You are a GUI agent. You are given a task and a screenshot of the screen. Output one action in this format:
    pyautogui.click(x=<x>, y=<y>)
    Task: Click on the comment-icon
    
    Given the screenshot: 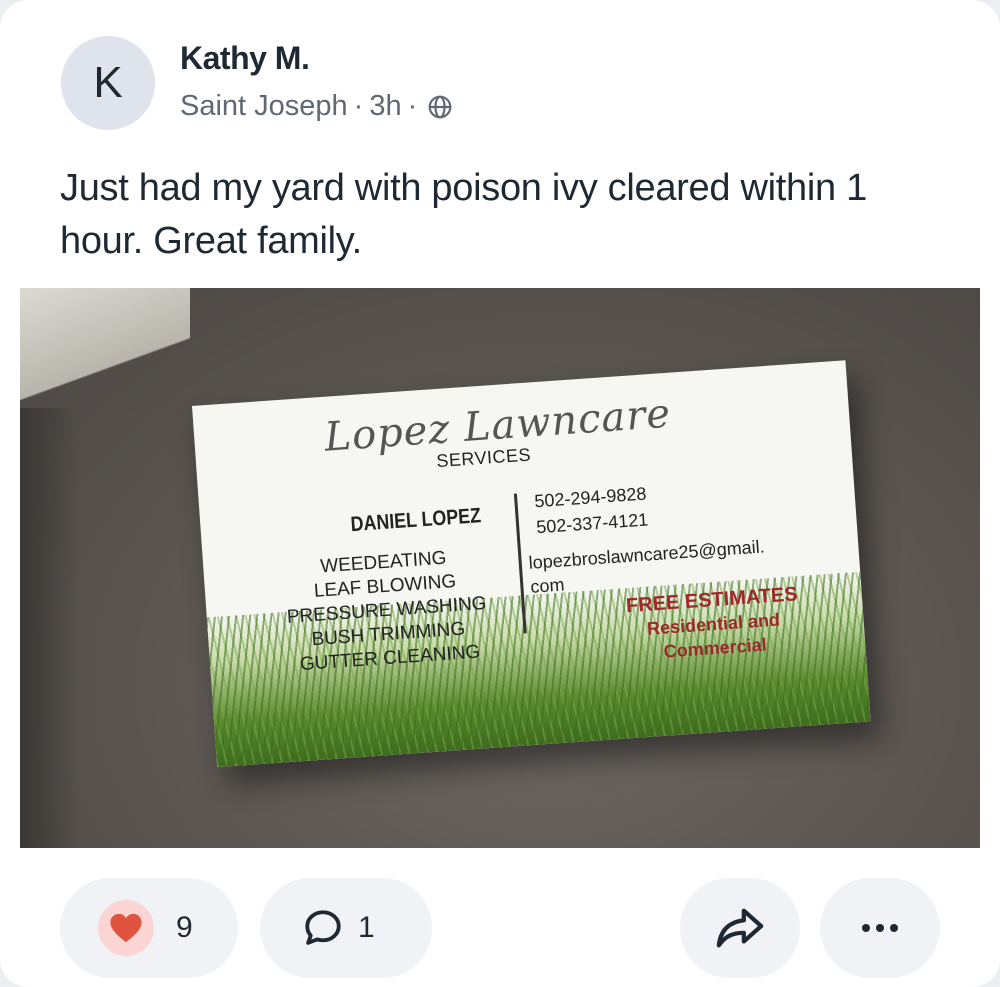 What is the action you would take?
    pyautogui.click(x=323, y=928)
    